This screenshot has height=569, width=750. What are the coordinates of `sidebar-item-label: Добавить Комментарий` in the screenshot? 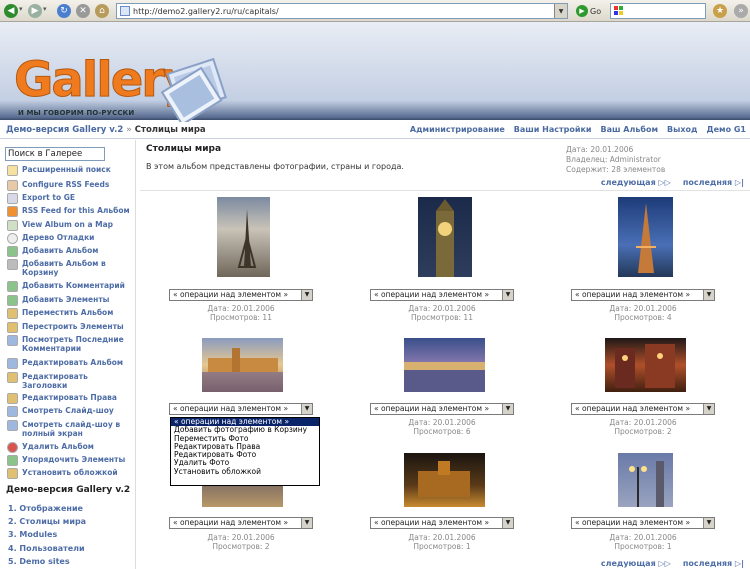 It's located at (73, 285).